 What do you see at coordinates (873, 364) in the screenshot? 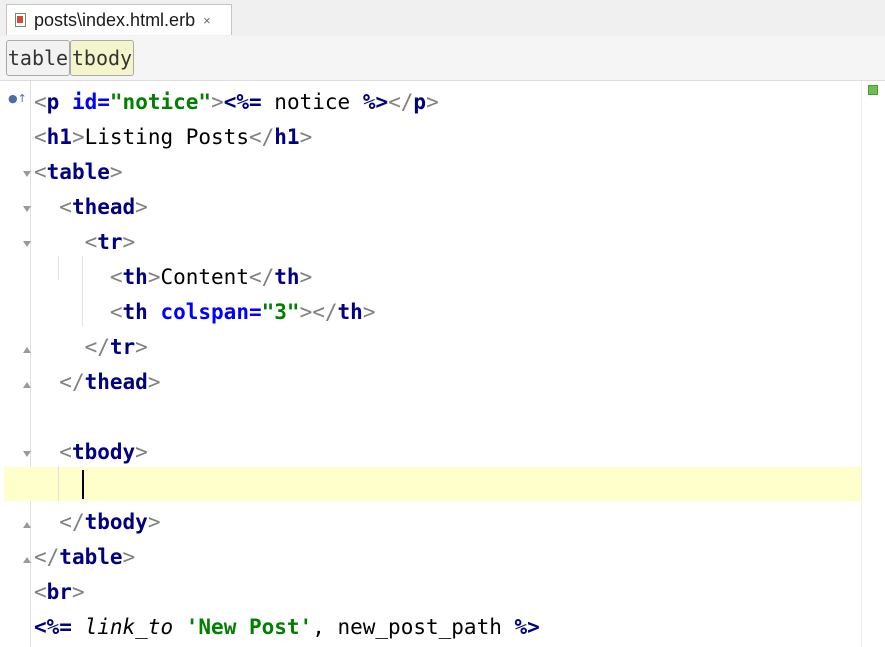
I see `error-stripe` at bounding box center [873, 364].